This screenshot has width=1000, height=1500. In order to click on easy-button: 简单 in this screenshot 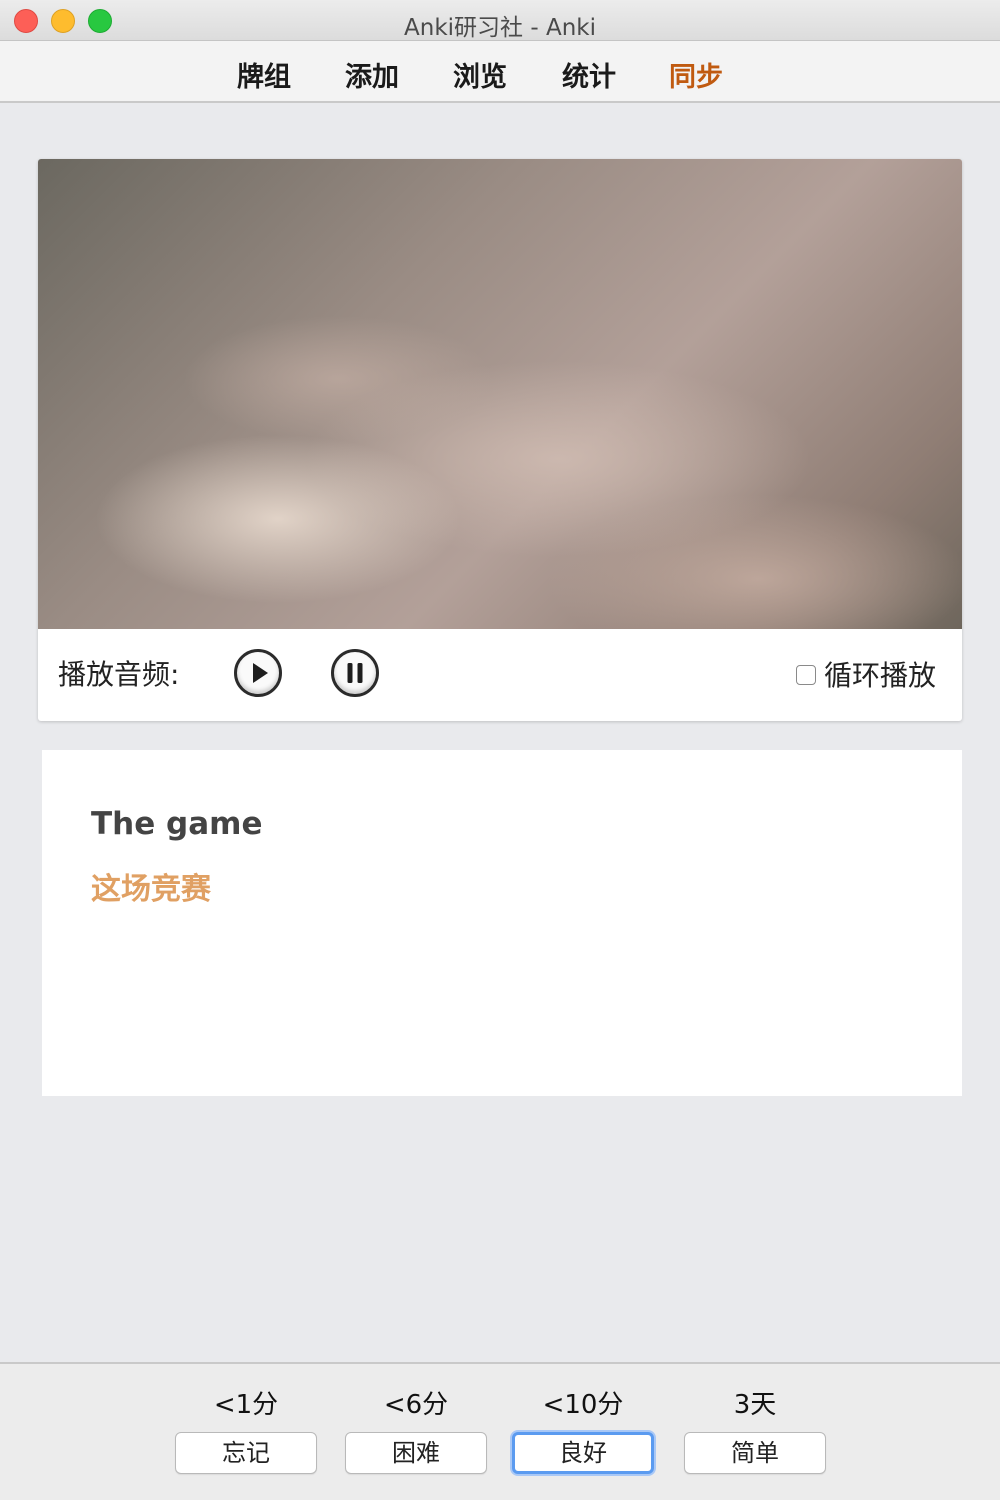, I will do `click(755, 1453)`.